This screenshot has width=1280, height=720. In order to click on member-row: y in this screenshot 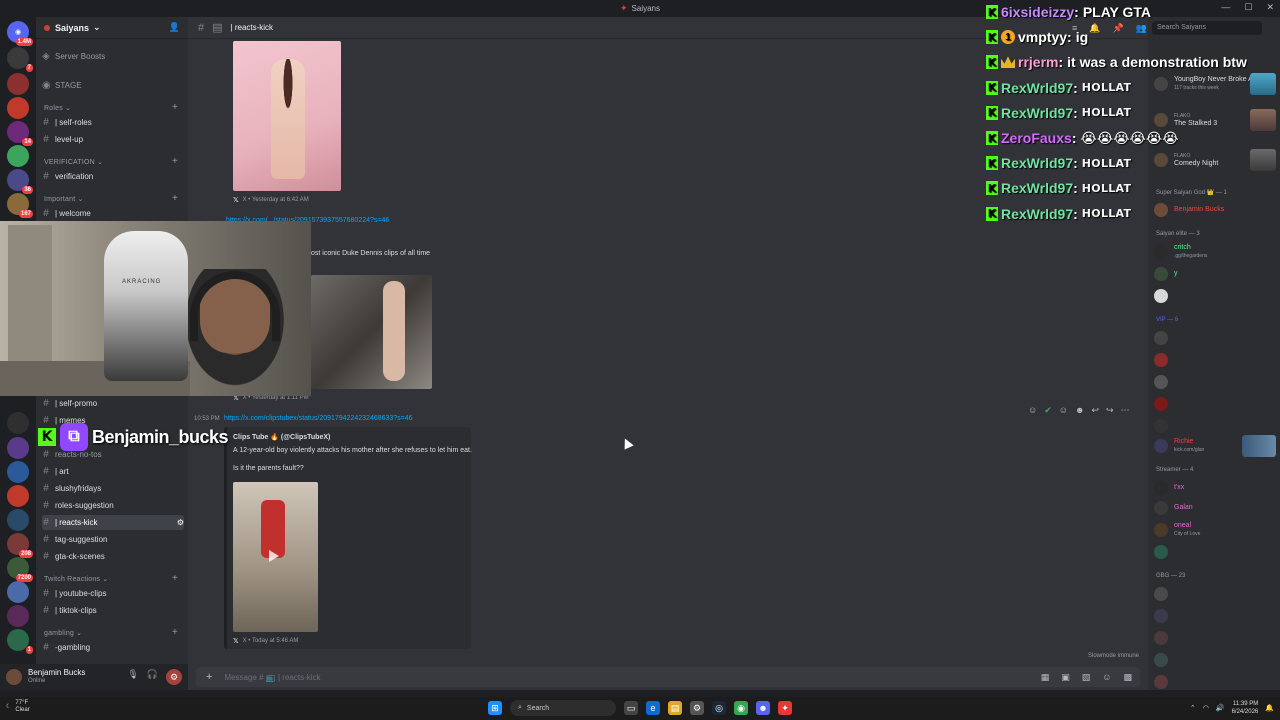, I will do `click(1216, 274)`.